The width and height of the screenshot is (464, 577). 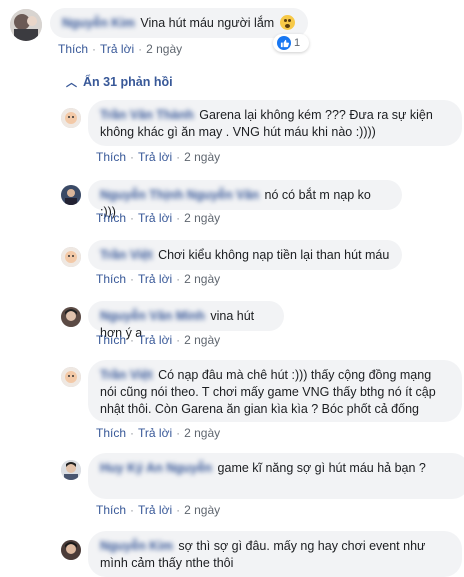 What do you see at coordinates (128, 82) in the screenshot?
I see `hide-replies-label: Ẩn 31 phản hồi` at bounding box center [128, 82].